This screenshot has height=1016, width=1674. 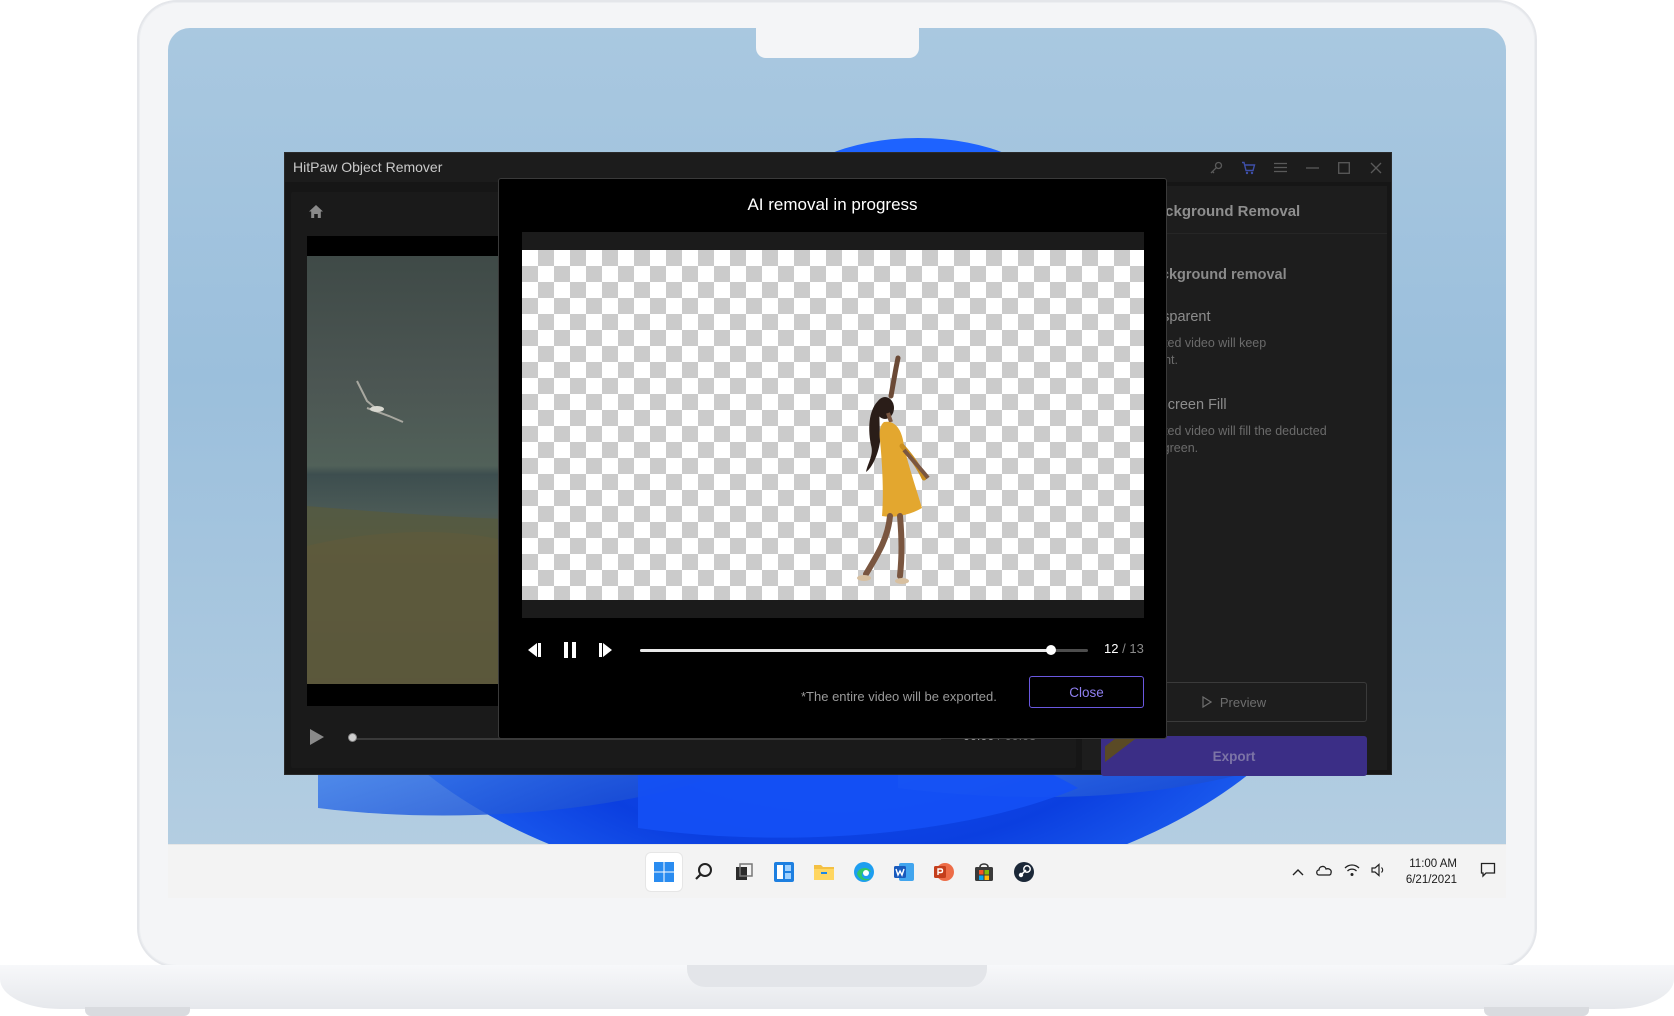 What do you see at coordinates (1324, 872) in the screenshot?
I see `onedrive-icon` at bounding box center [1324, 872].